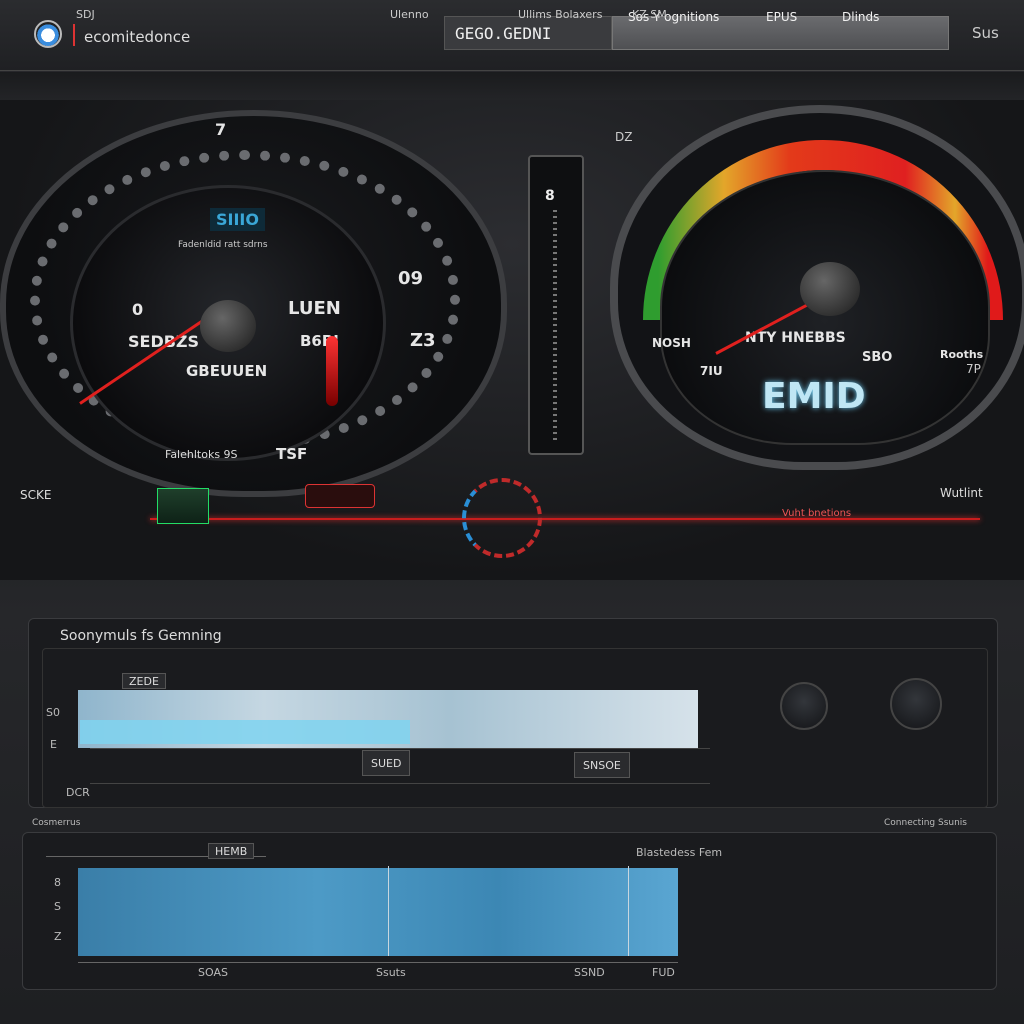  I want to click on tach-center-label: NTY HNEBBS, so click(795, 338).